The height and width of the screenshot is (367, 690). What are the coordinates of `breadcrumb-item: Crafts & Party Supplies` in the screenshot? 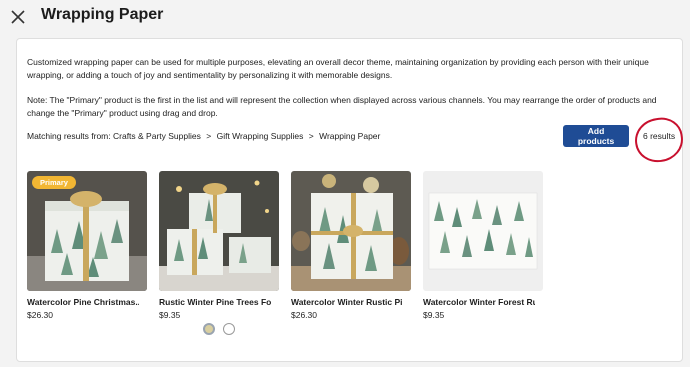 It's located at (157, 136).